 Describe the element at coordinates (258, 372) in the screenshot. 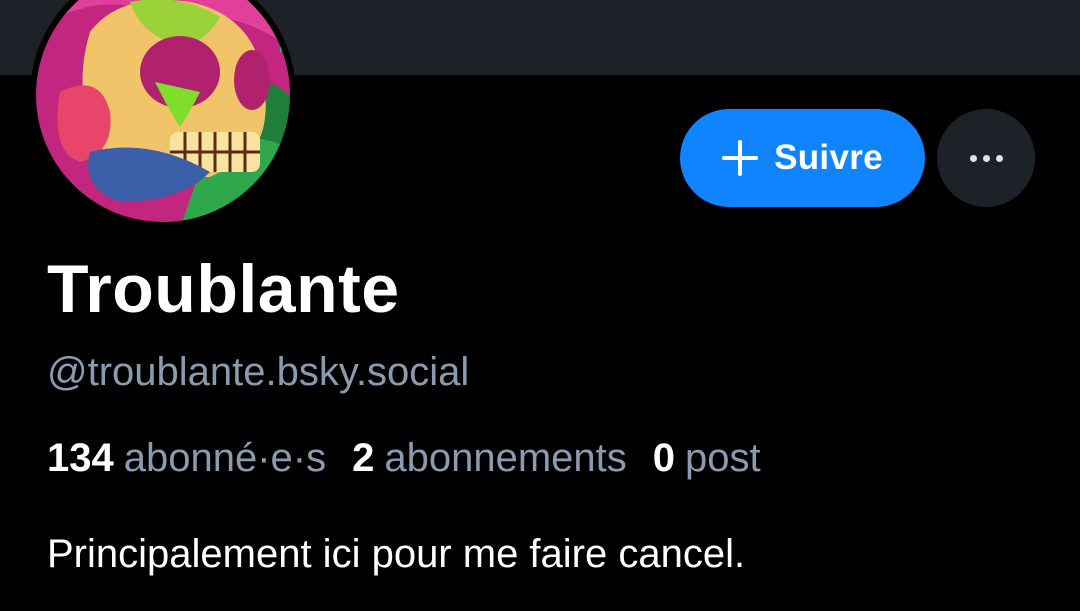

I see `profile-handle: @troublante.bsky.social` at that location.